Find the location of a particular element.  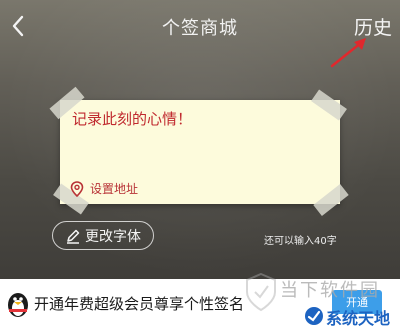

banner-text: 开通年费超级会员尊享个性签名 is located at coordinates (139, 304).